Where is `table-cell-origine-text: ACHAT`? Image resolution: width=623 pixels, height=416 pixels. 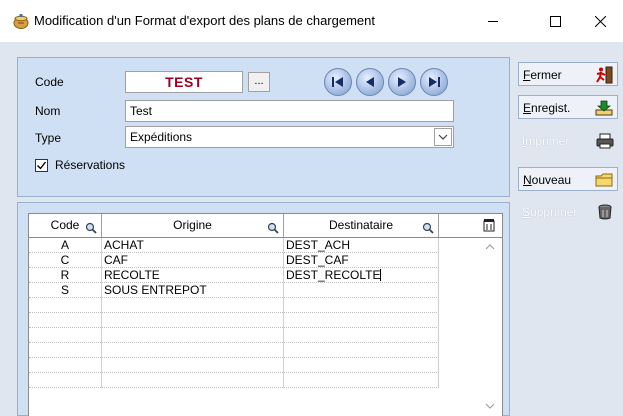 table-cell-origine-text: ACHAT is located at coordinates (124, 245).